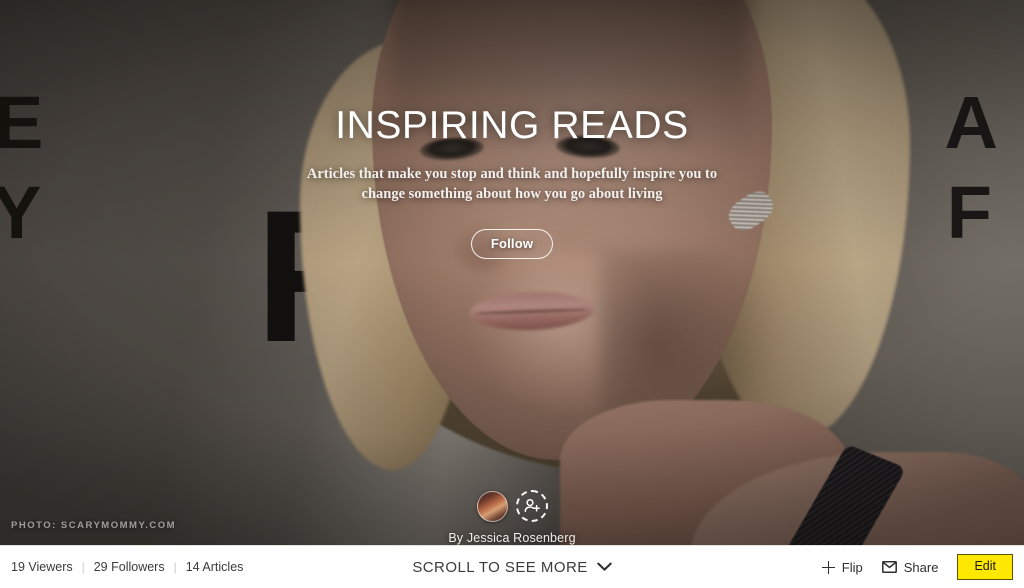  Describe the element at coordinates (921, 567) in the screenshot. I see `share-label: Share` at that location.